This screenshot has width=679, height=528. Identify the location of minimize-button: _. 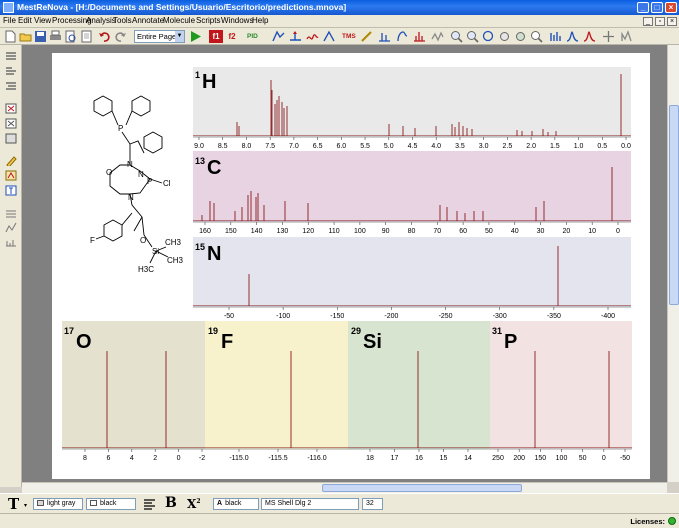
(643, 7).